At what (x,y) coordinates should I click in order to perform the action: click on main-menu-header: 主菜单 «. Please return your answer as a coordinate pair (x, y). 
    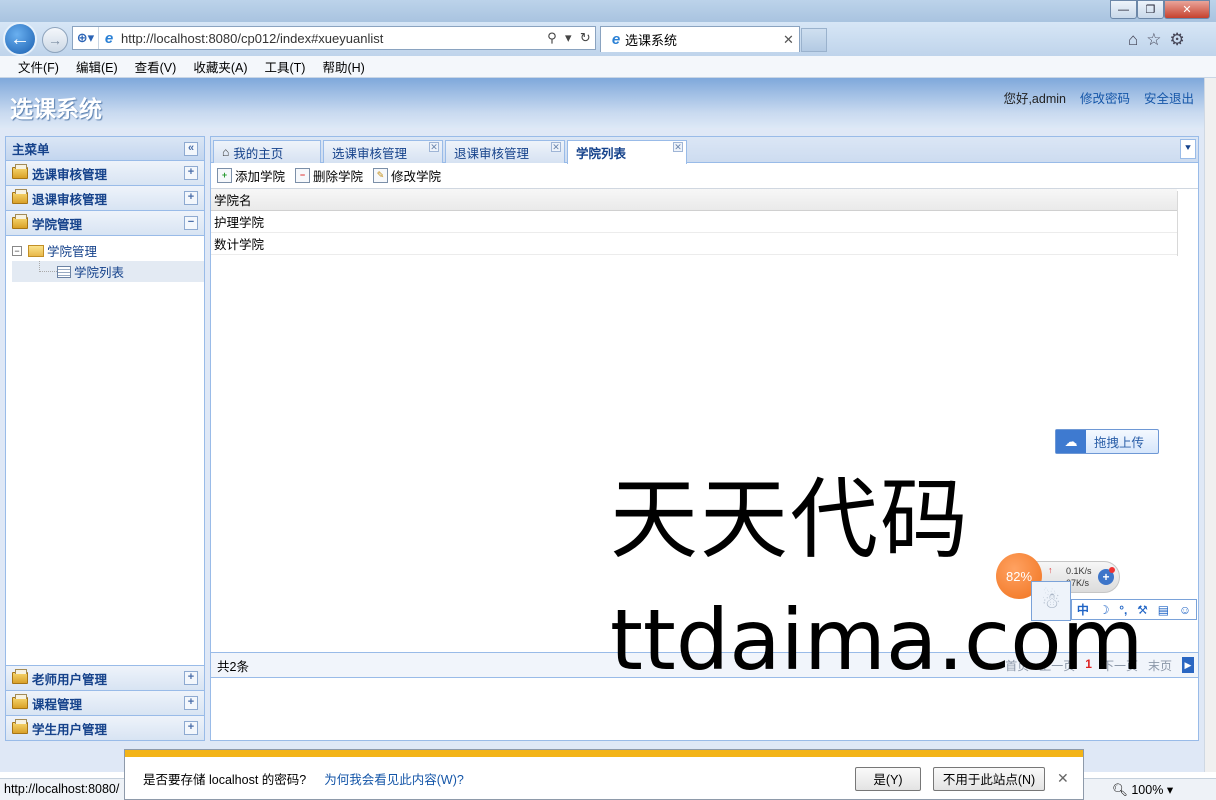
    Looking at the image, I should click on (105, 149).